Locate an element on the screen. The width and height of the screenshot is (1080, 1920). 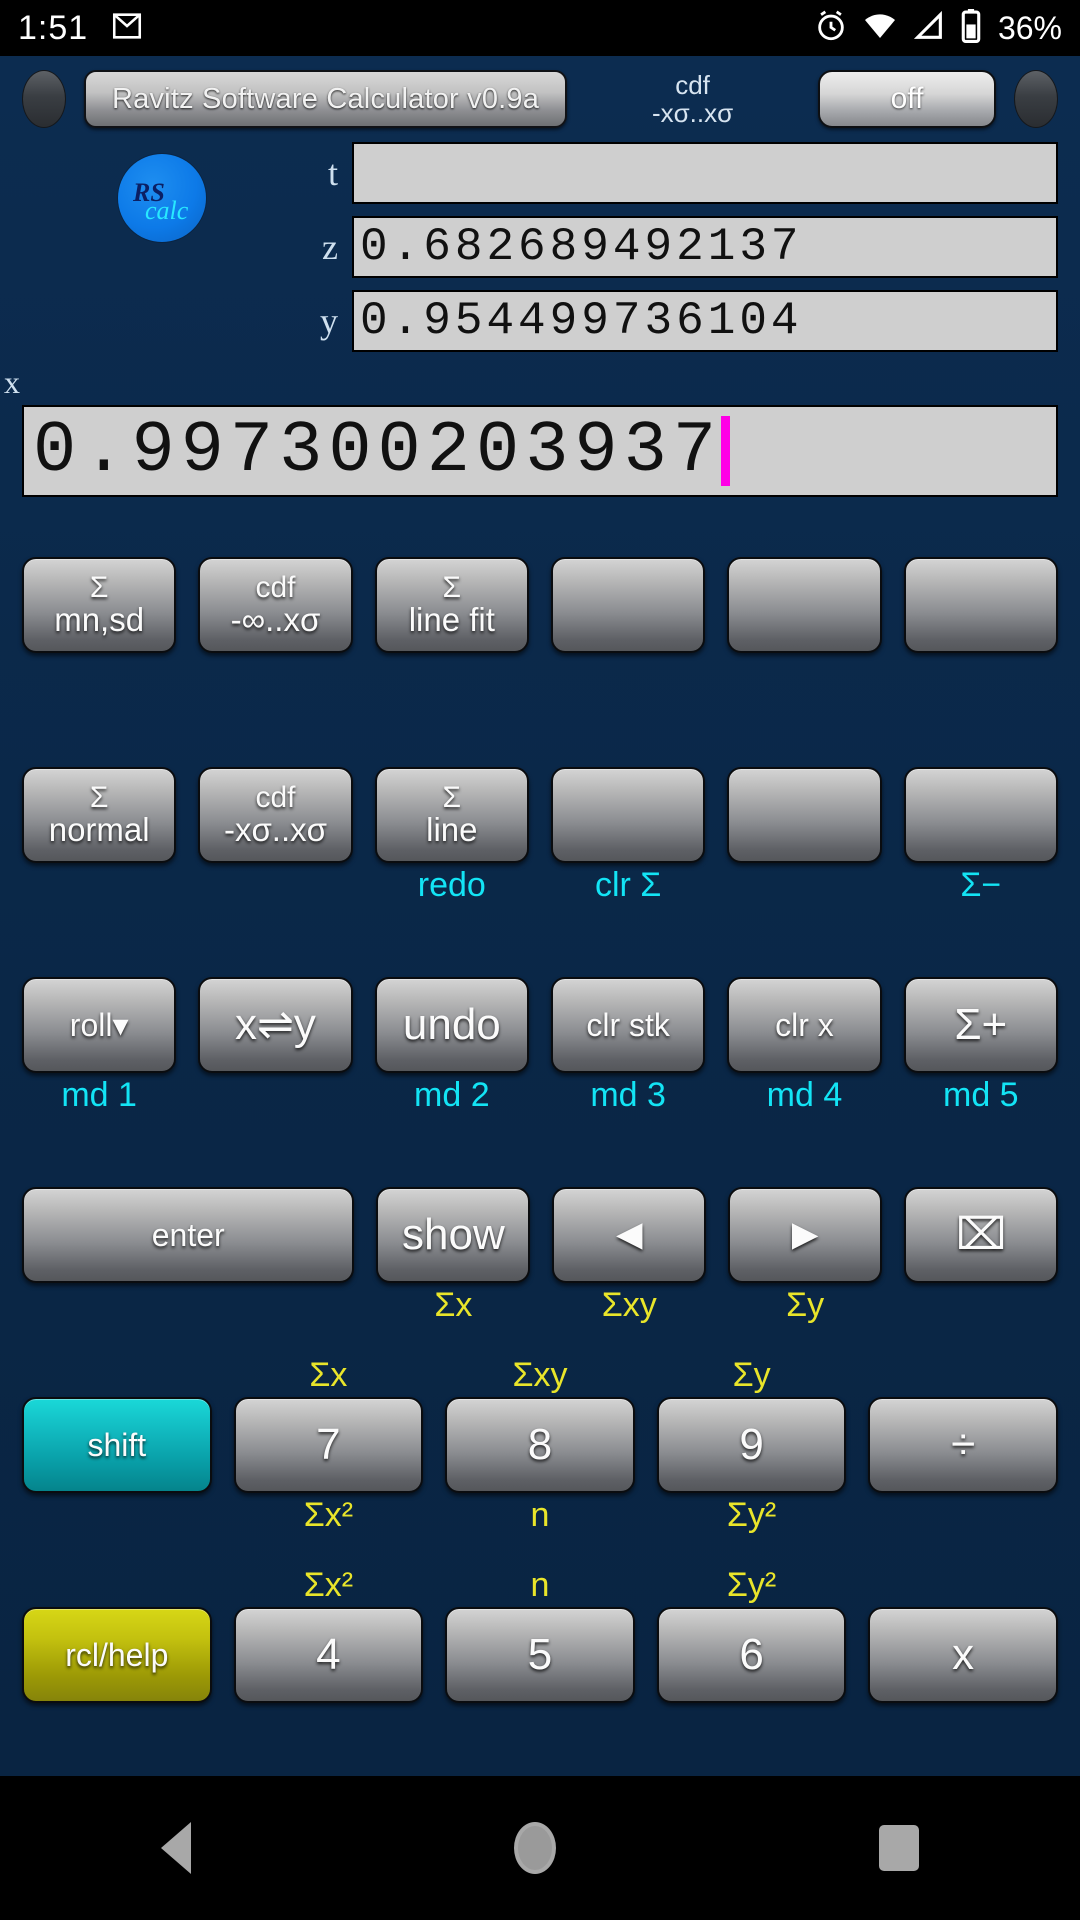
register-field-z: 0.682689492137 is located at coordinates (705, 247).